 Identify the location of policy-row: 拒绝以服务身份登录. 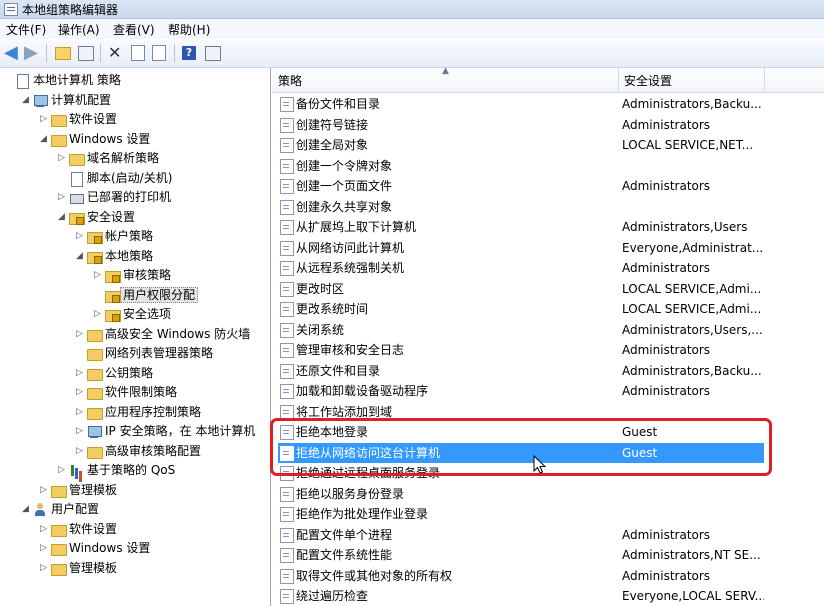
(521, 494).